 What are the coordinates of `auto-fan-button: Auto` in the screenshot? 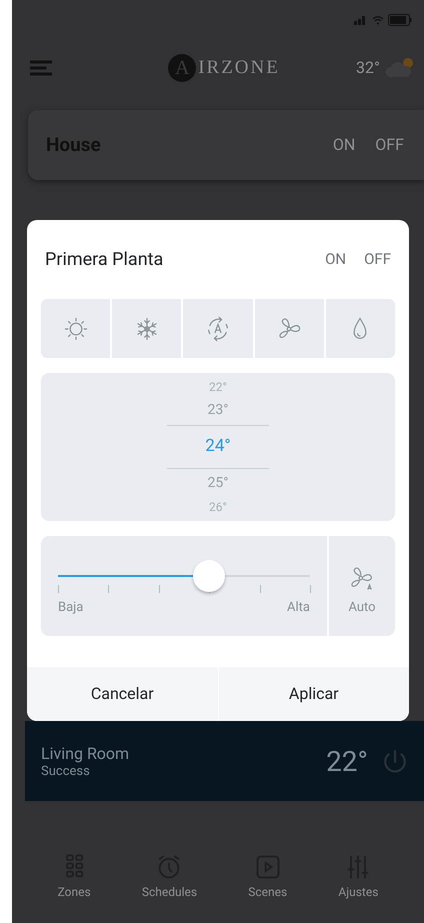 It's located at (361, 586).